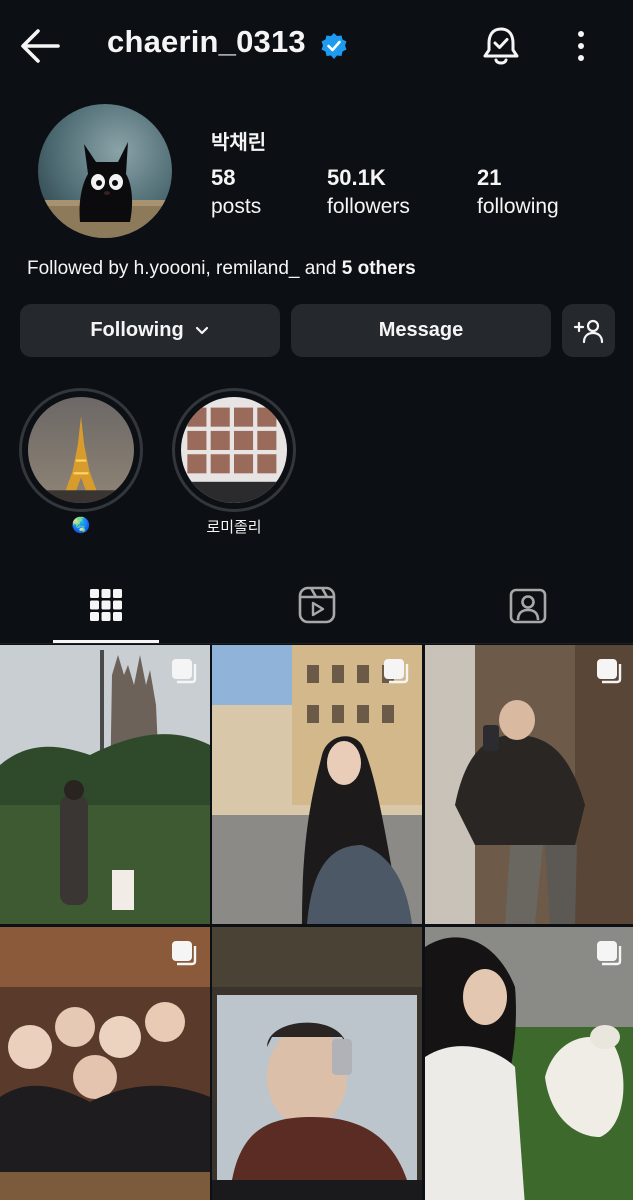  What do you see at coordinates (236, 193) in the screenshot?
I see `stat-posts: 58 posts` at bounding box center [236, 193].